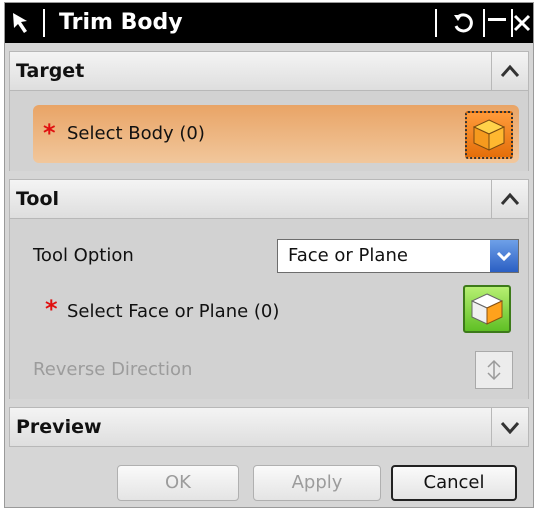 This screenshot has height=510, width=538. What do you see at coordinates (269, 199) in the screenshot?
I see `tool-section-header: Tool` at bounding box center [269, 199].